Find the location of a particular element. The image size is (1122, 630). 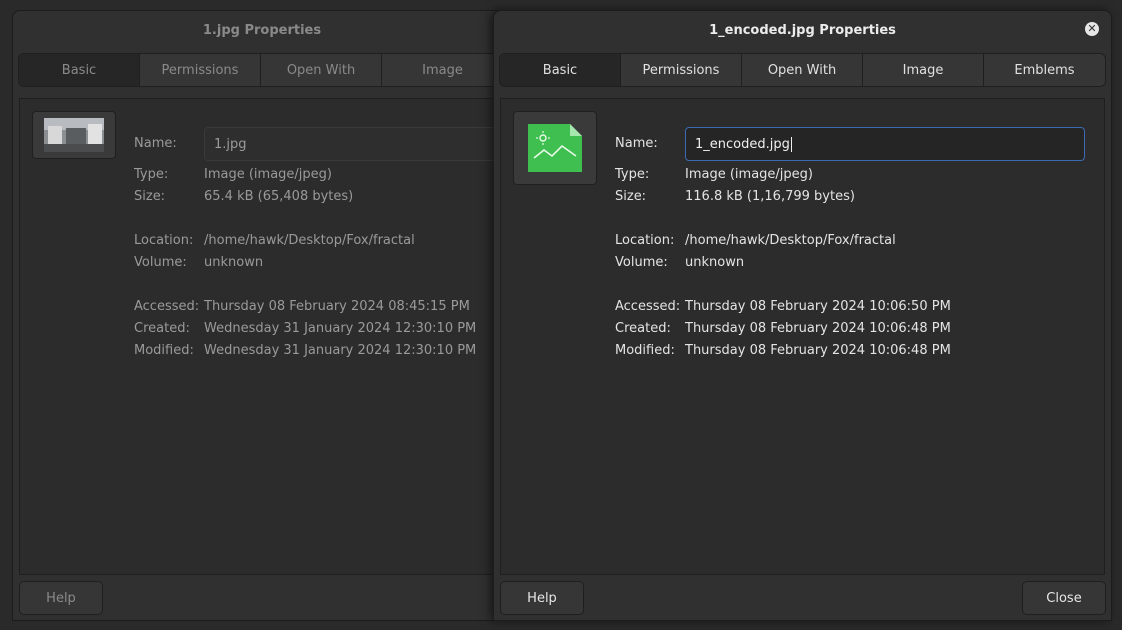

modified-value: Thursday 08 February 2024 10:06:48 PM is located at coordinates (818, 350).